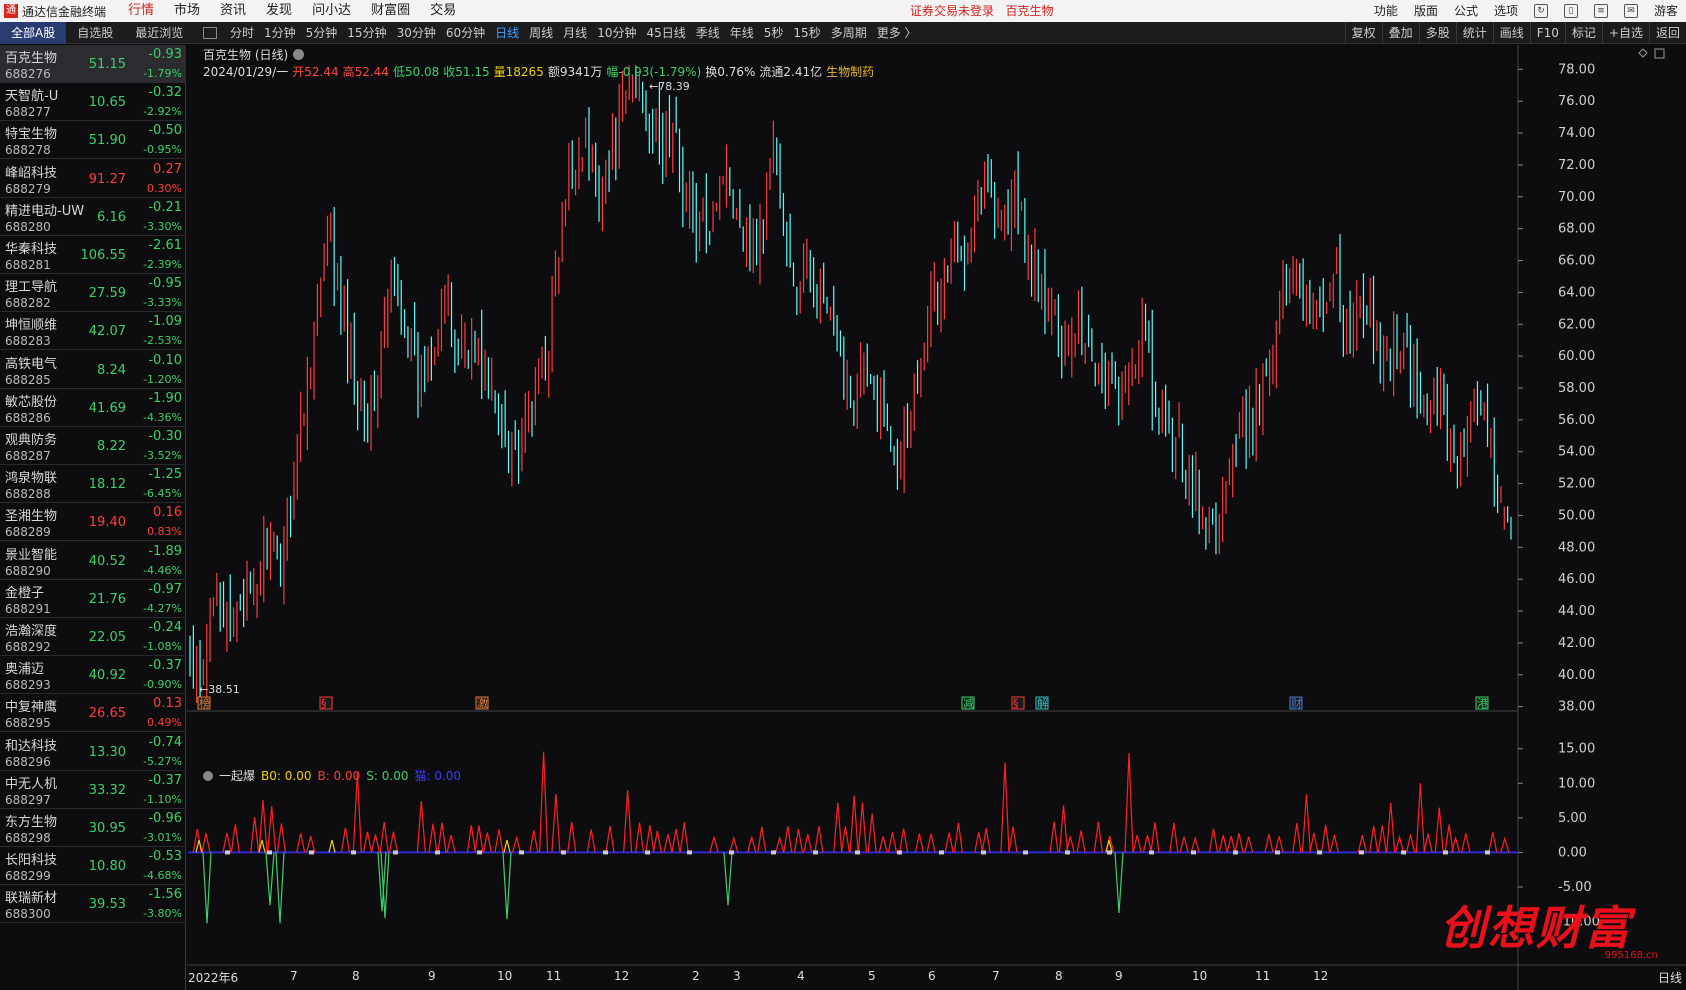  Describe the element at coordinates (165, 857) in the screenshot. I see `stock-change: -0.53` at that location.